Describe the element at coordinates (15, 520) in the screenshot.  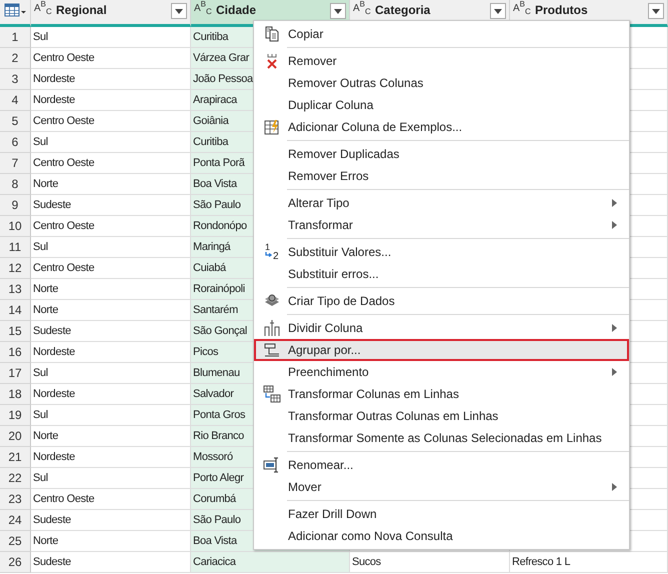
I see `row-number: 24` at that location.